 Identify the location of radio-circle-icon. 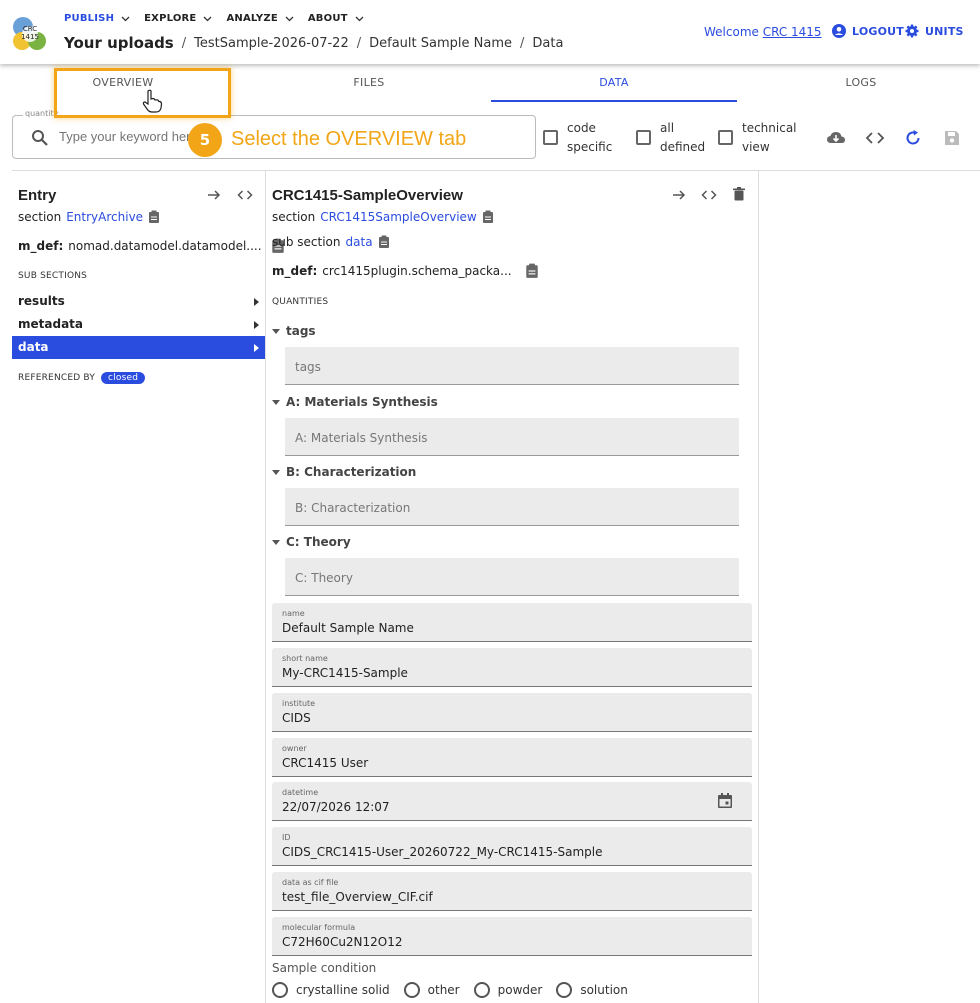
(481, 990).